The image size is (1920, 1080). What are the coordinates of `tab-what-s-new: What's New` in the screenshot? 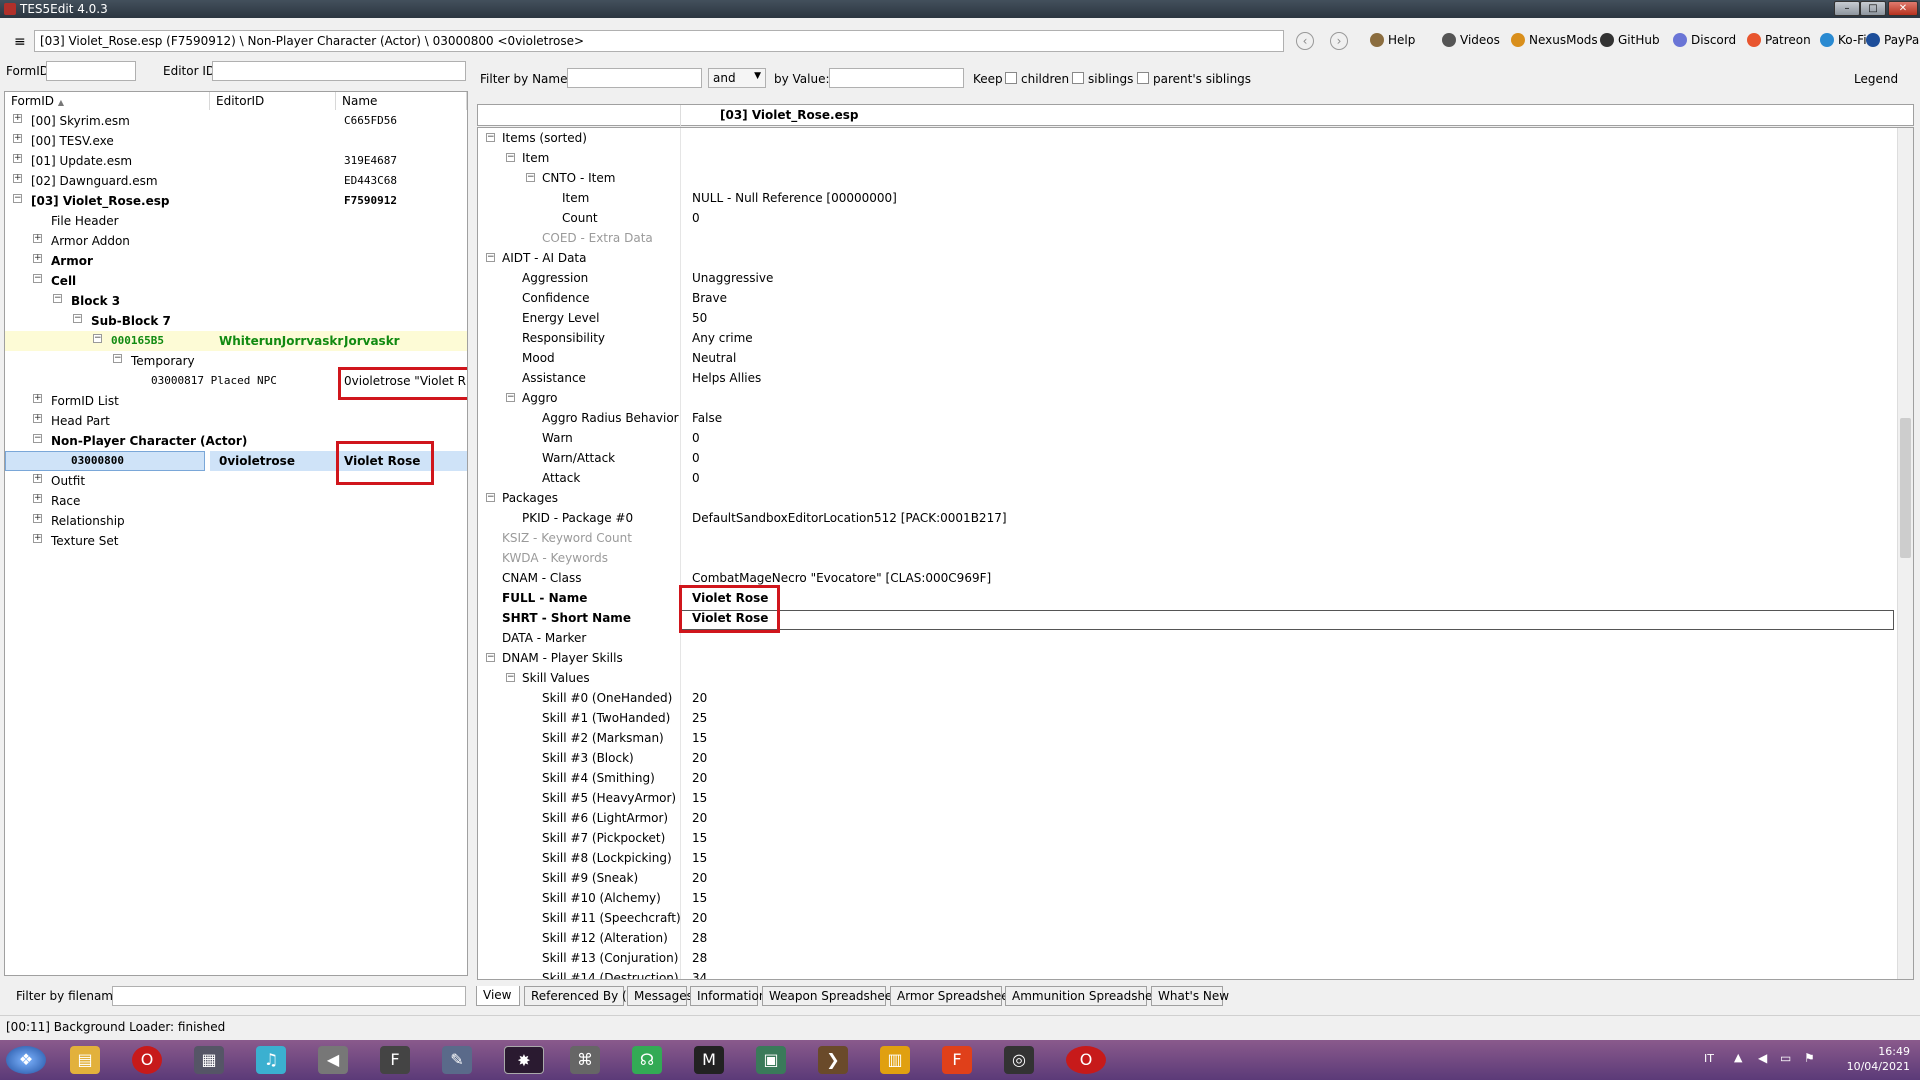 It's located at (1190, 996).